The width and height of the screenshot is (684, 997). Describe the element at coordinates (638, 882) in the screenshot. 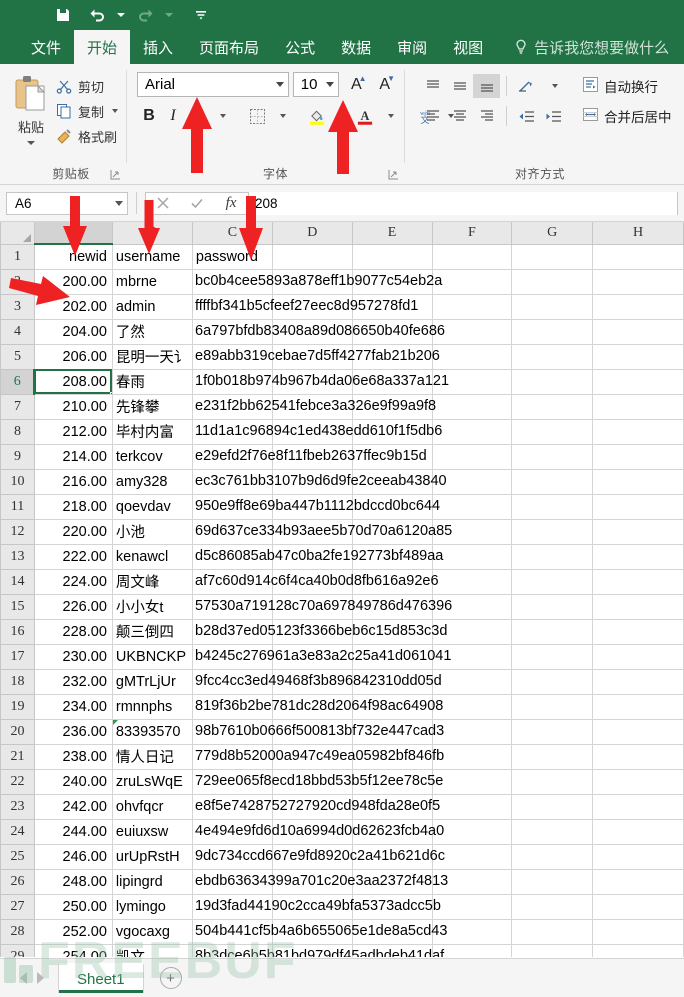

I see `cell-h26` at that location.